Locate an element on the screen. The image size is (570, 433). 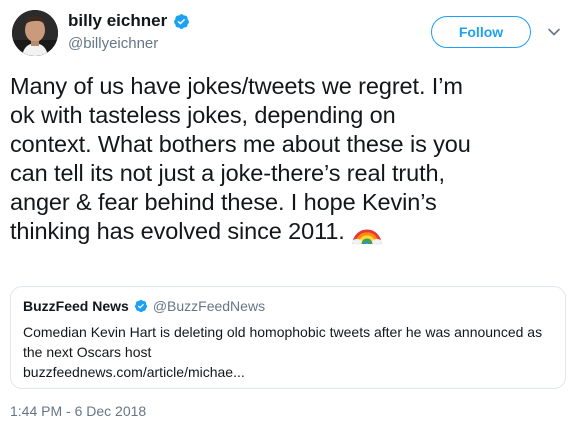
author-avatar is located at coordinates (35, 33).